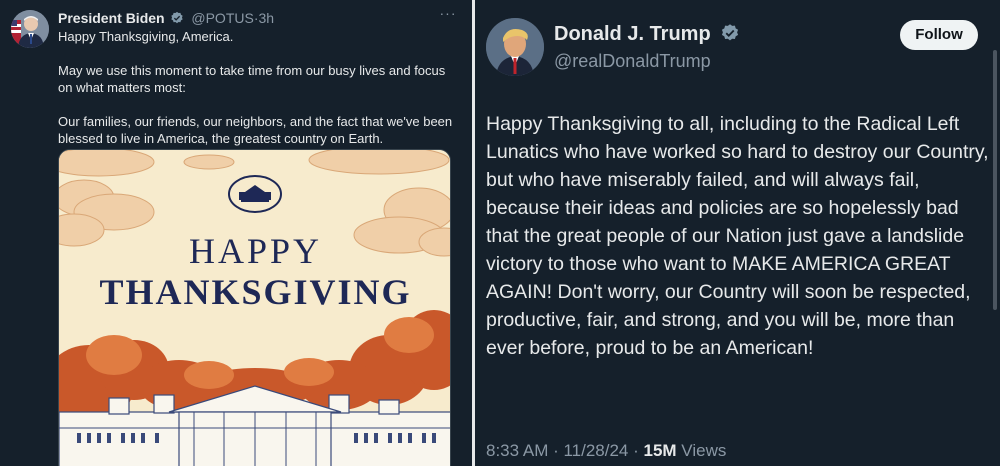 This screenshot has width=1000, height=466. Describe the element at coordinates (995, 180) in the screenshot. I see `scrollbar-thumb` at that location.